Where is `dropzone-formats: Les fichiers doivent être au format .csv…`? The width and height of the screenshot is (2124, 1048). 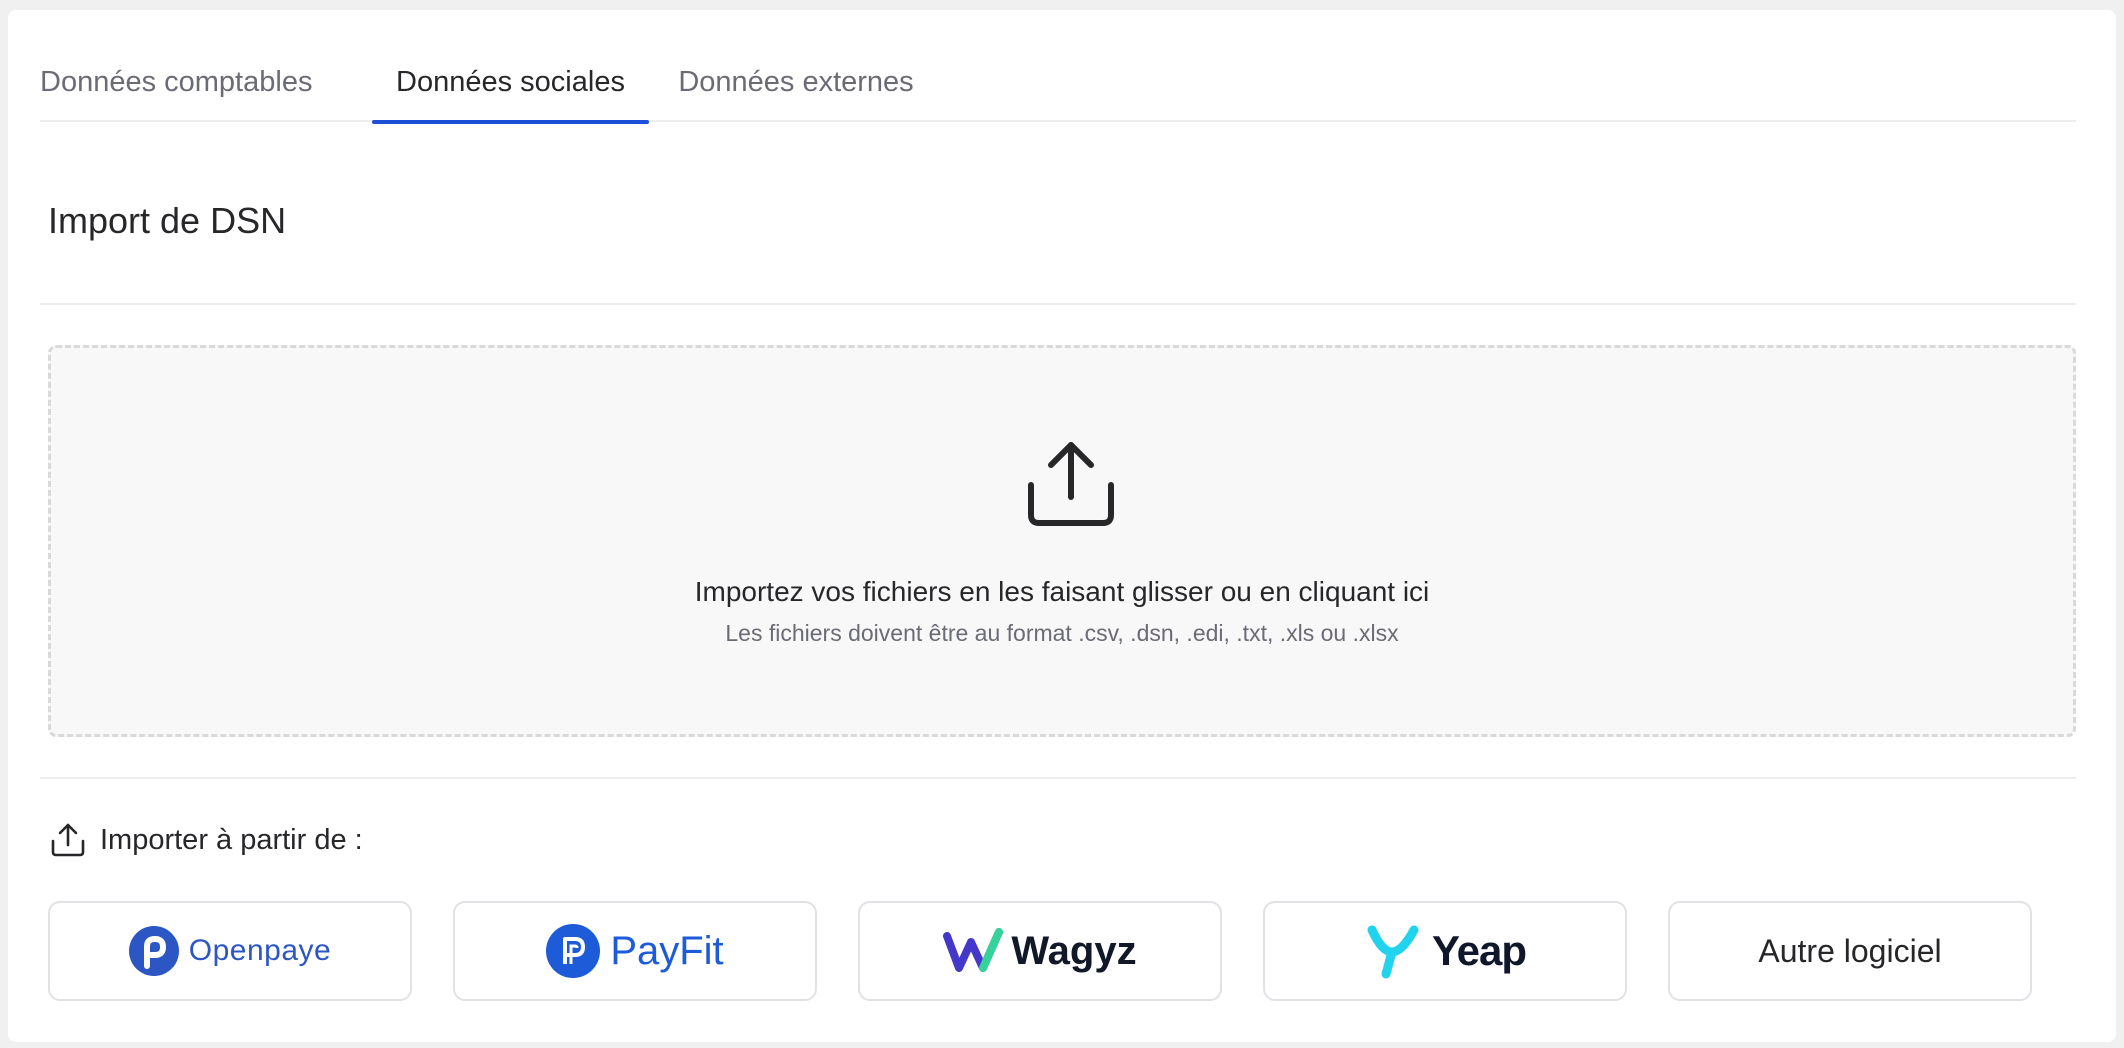 dropzone-formats: Les fichiers doivent être au format .csv… is located at coordinates (1062, 633).